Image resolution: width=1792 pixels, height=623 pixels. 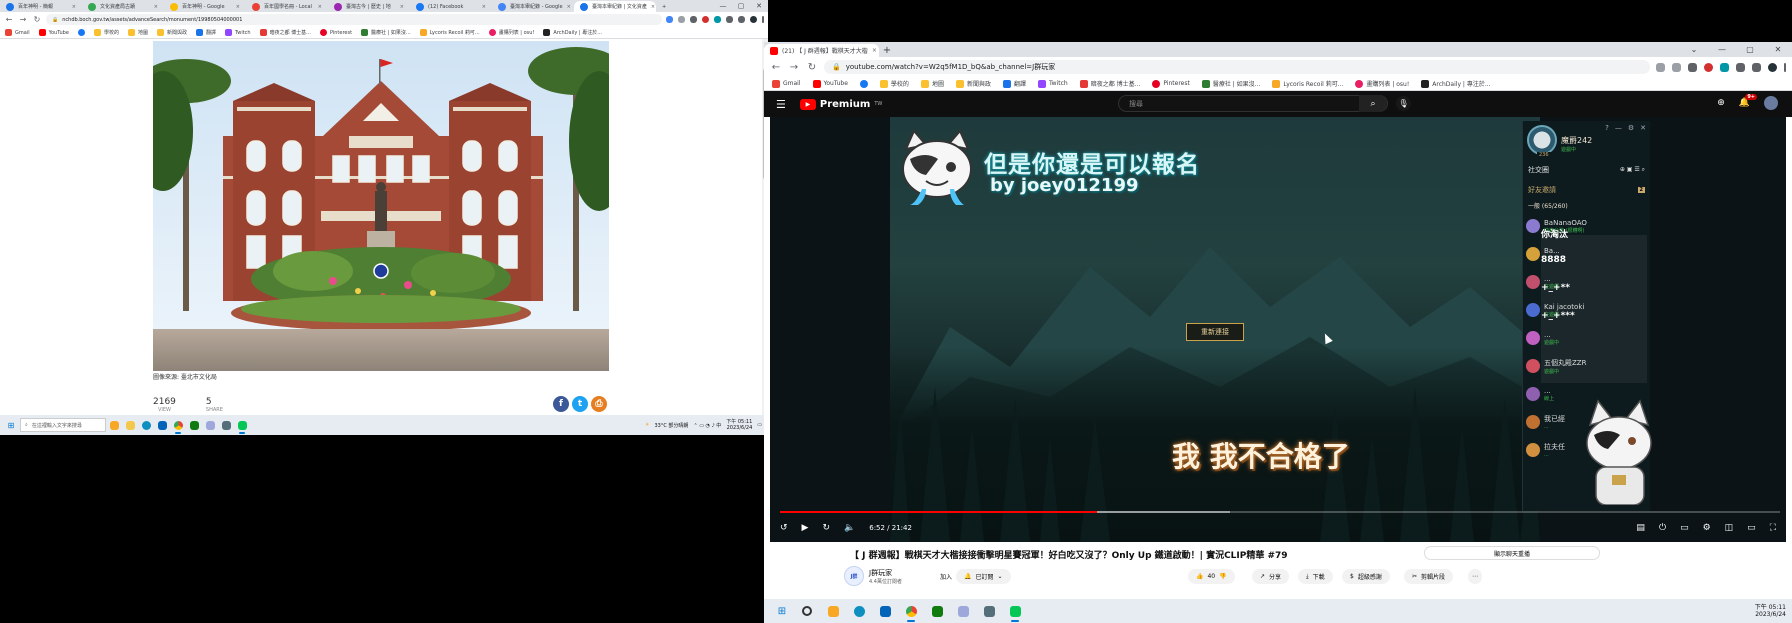 I want to click on left-tab-4: 臺灣古今 | 歷史 | 地 ×, so click(x=369, y=6).